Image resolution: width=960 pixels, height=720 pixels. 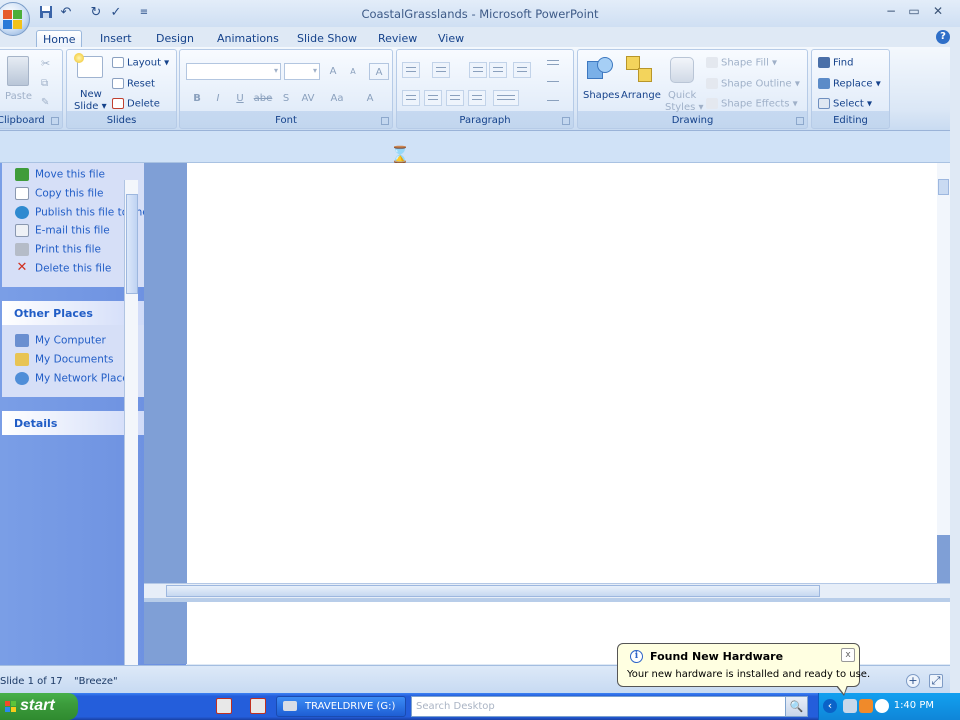 I want to click on shrink-font-button: A, so click(x=353, y=71).